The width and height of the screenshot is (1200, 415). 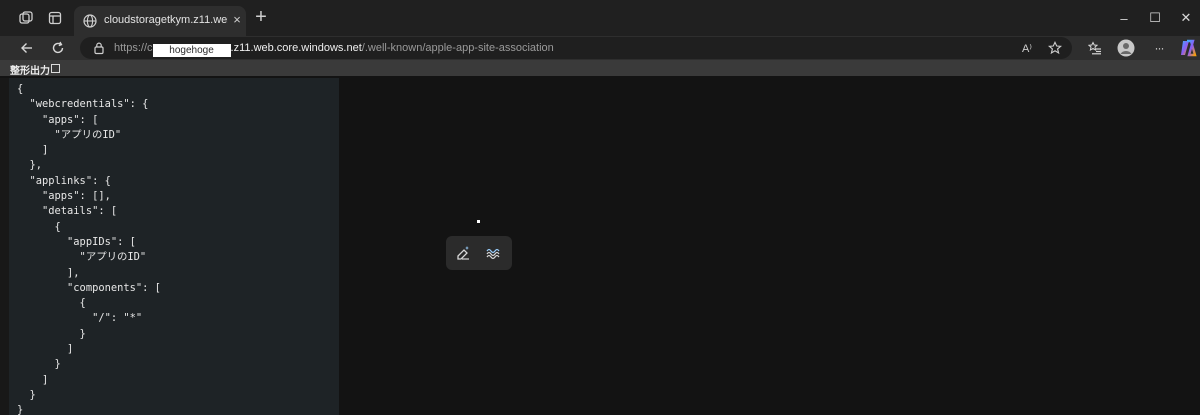 I want to click on pretty-print-checkbox, so click(x=55, y=68).